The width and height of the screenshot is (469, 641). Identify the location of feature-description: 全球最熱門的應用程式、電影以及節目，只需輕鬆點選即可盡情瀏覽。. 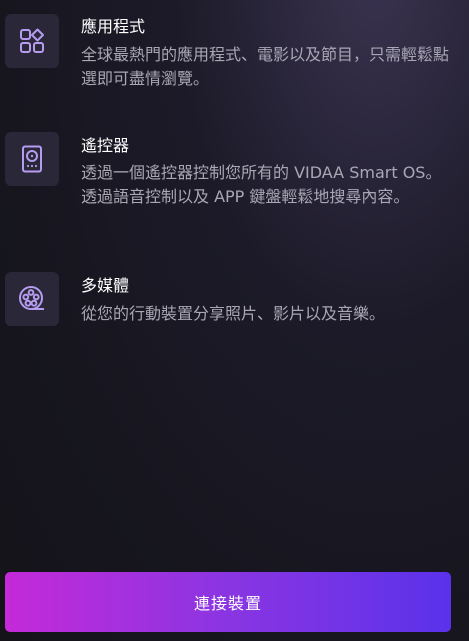
(265, 66).